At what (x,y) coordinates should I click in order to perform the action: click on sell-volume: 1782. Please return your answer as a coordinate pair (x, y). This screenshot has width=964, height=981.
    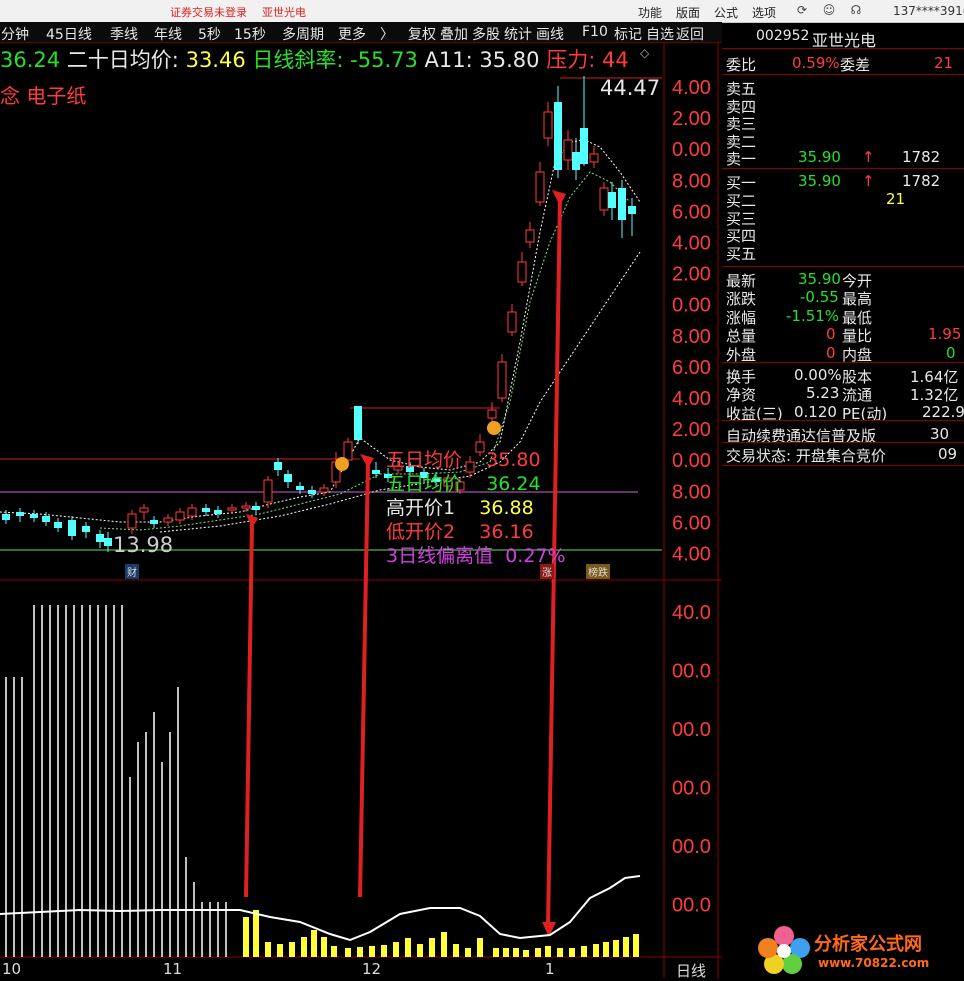
    Looking at the image, I should click on (921, 157).